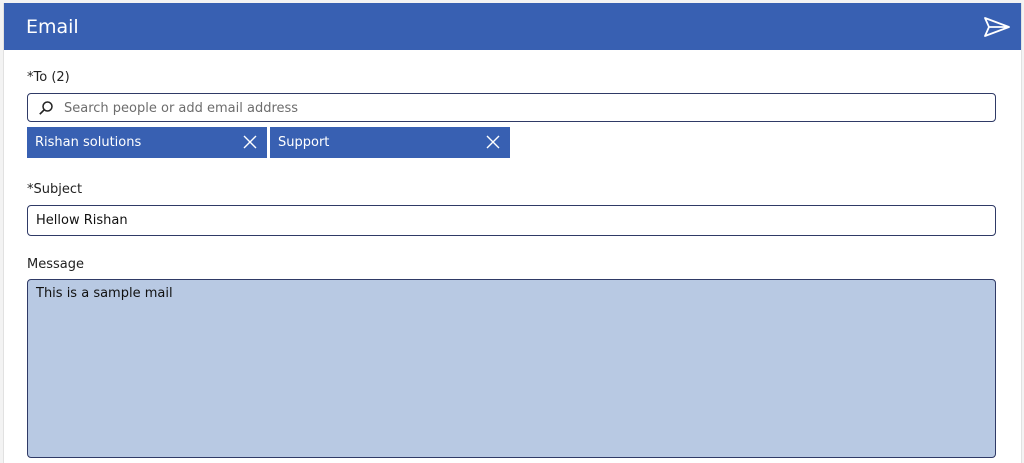 The height and width of the screenshot is (463, 1024). Describe the element at coordinates (511, 220) in the screenshot. I see `subject-field: Hellow Rishan` at that location.